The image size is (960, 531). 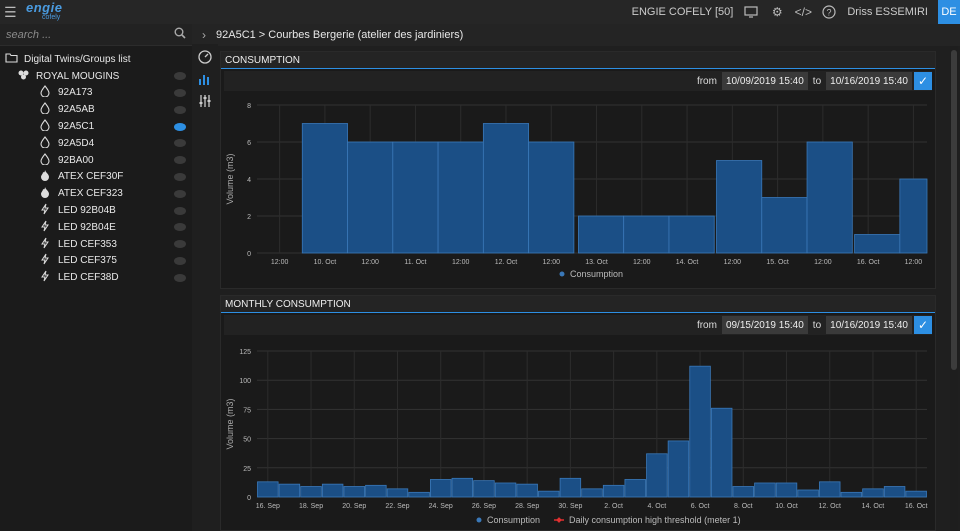 I want to click on x-tick-label: 14. Oct, so click(x=687, y=262).